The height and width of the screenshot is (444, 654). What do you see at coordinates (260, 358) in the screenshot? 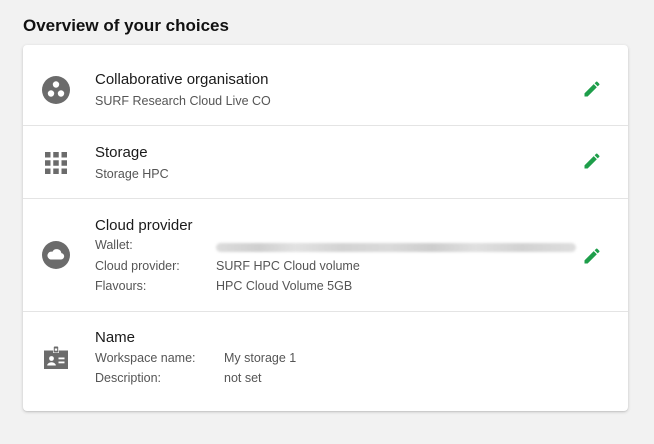
I see `field-value: My storage 1` at bounding box center [260, 358].